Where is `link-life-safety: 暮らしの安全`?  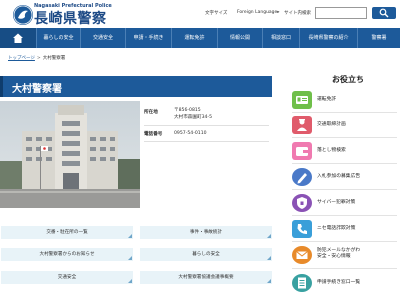
link-life-safety: 暮らしの安全 is located at coordinates (206, 254).